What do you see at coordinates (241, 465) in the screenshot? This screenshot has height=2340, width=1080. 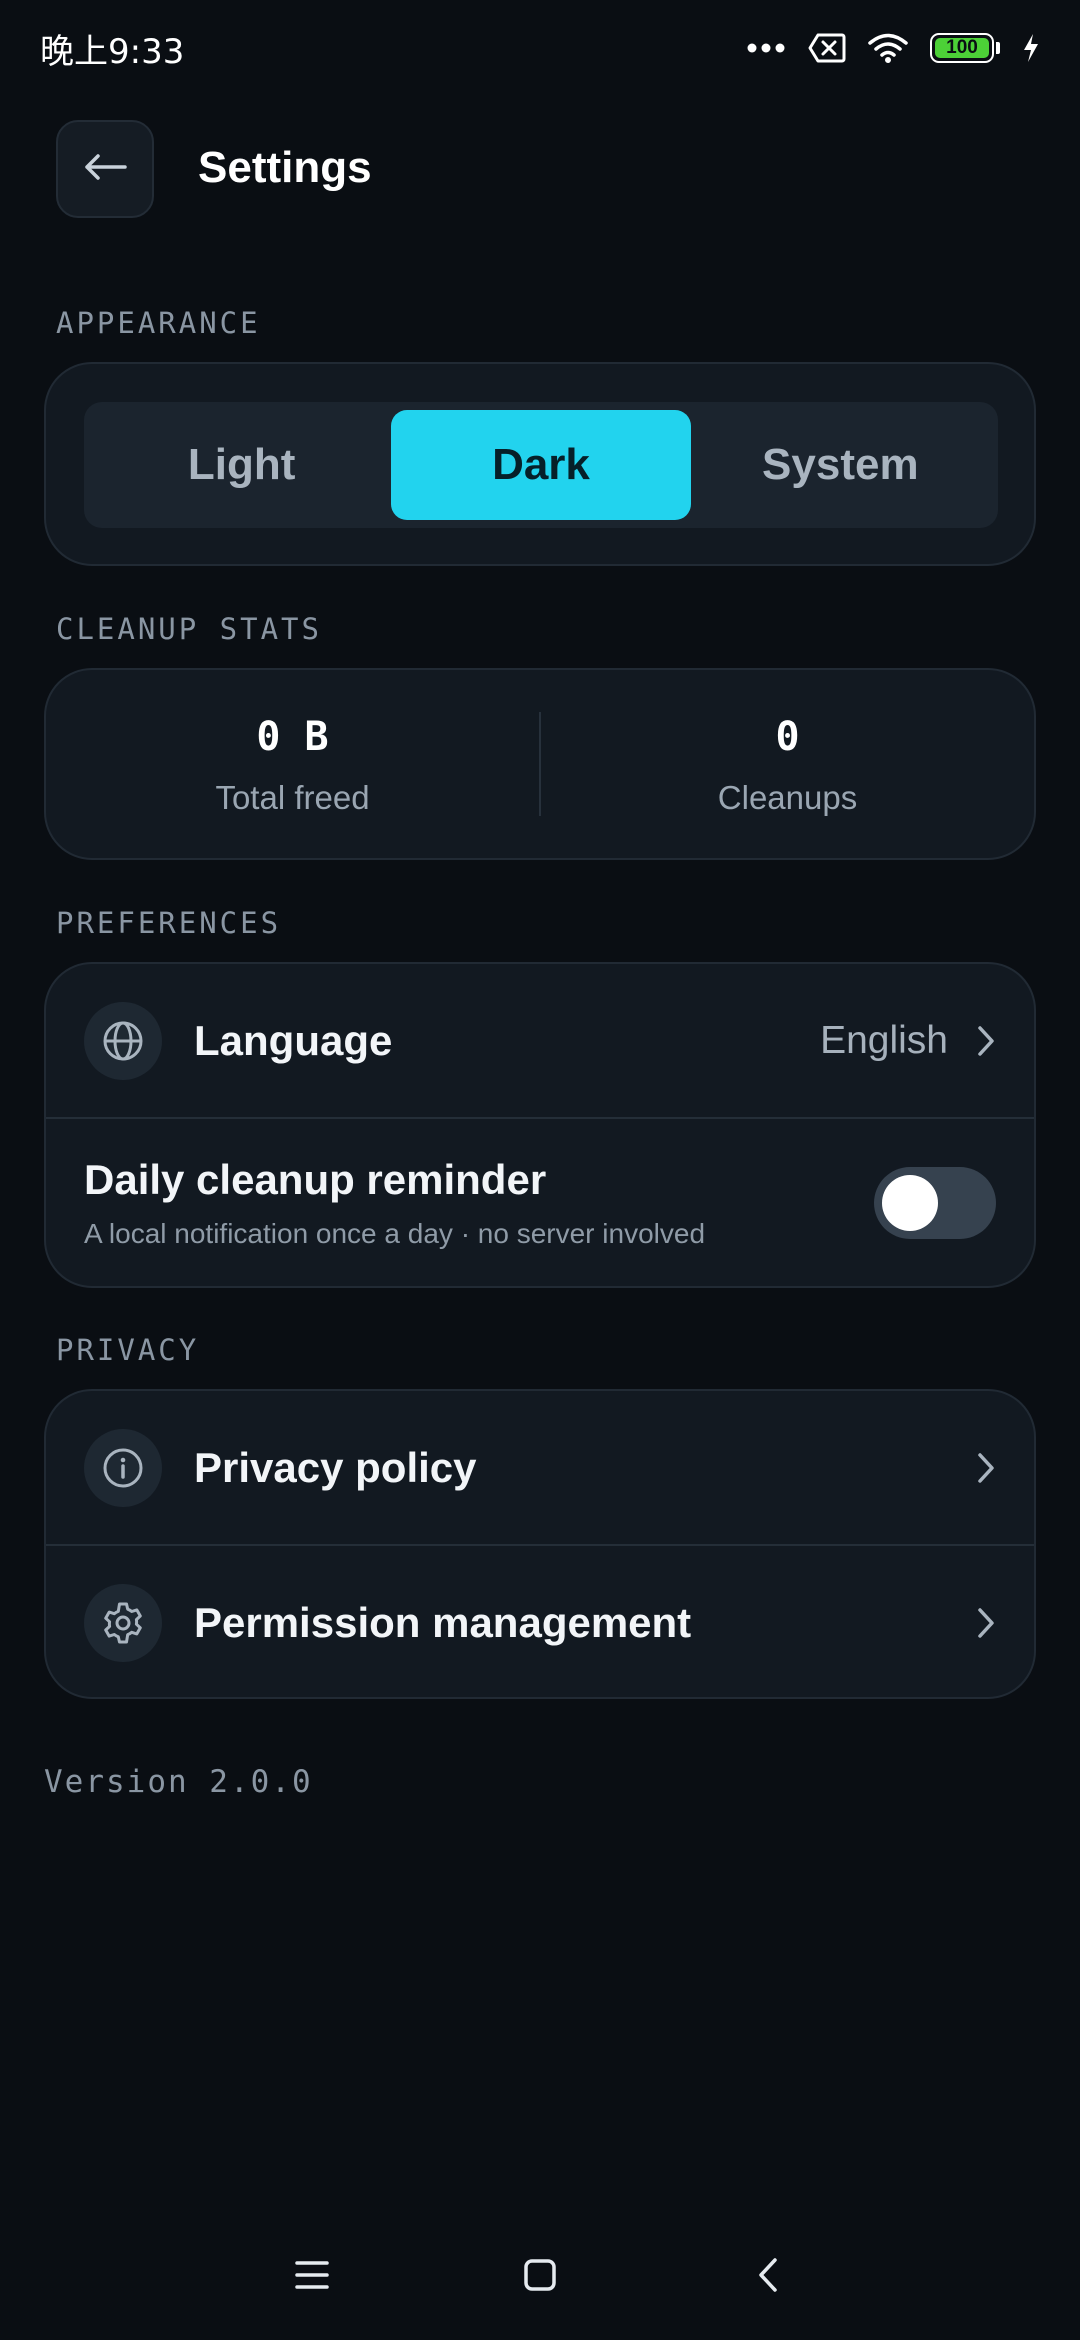 I see `theme-option-light: Light` at bounding box center [241, 465].